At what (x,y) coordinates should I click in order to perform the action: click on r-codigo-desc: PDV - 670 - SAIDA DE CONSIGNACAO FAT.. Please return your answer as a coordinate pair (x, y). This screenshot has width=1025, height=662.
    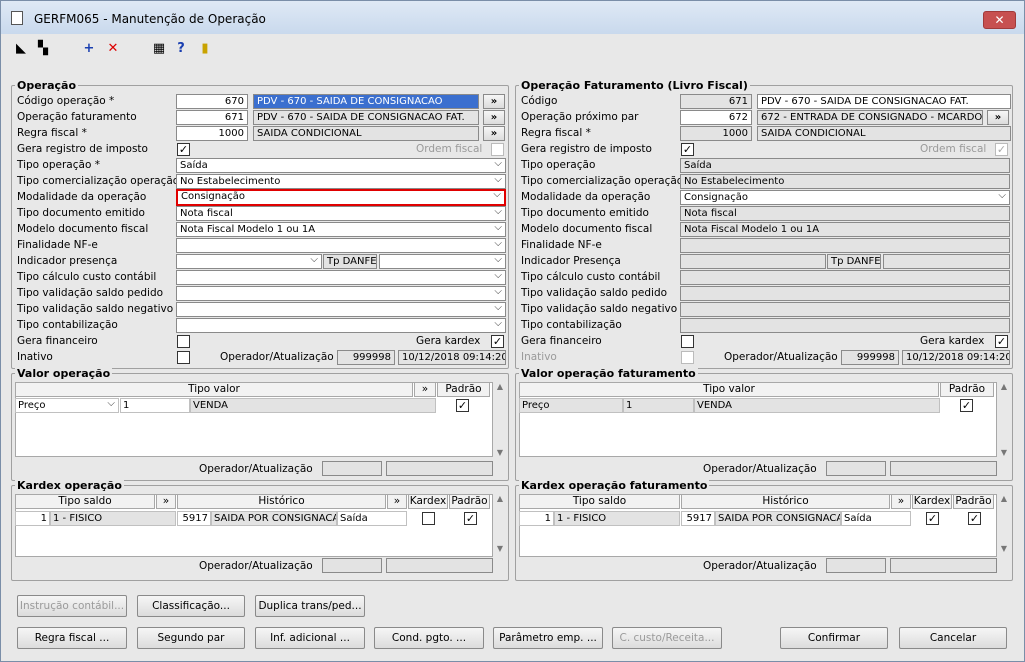
    Looking at the image, I should click on (884, 101).